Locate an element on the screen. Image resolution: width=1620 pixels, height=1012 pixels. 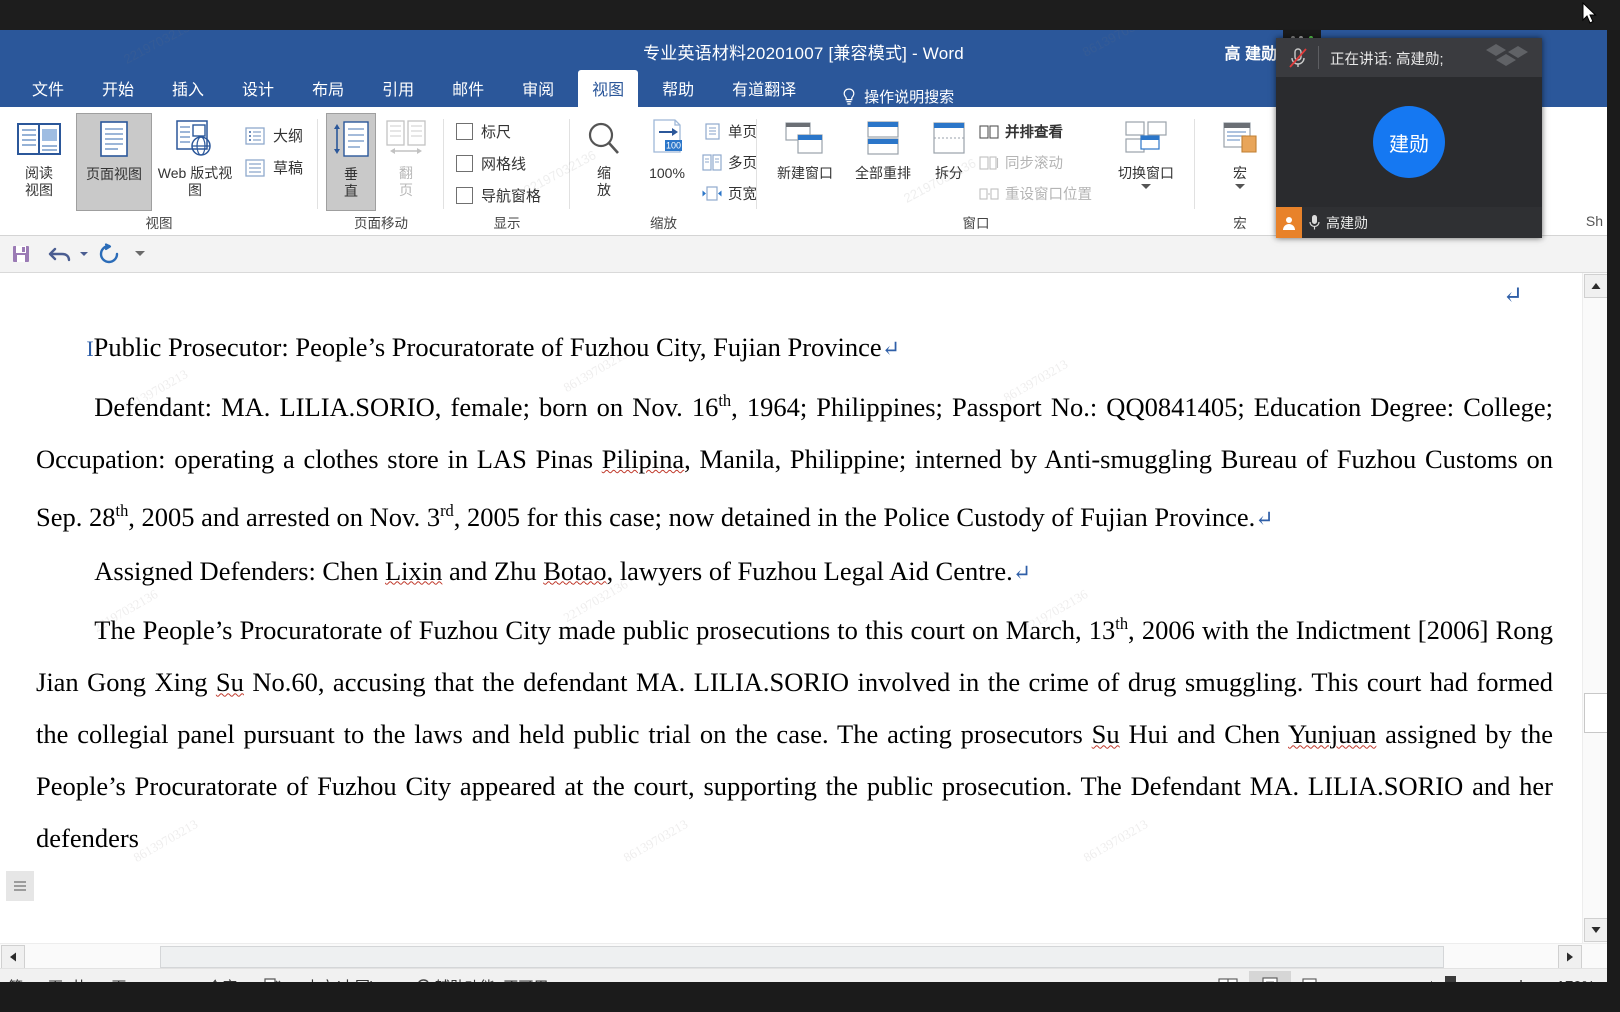
draft-button: 草稿 is located at coordinates (274, 167).